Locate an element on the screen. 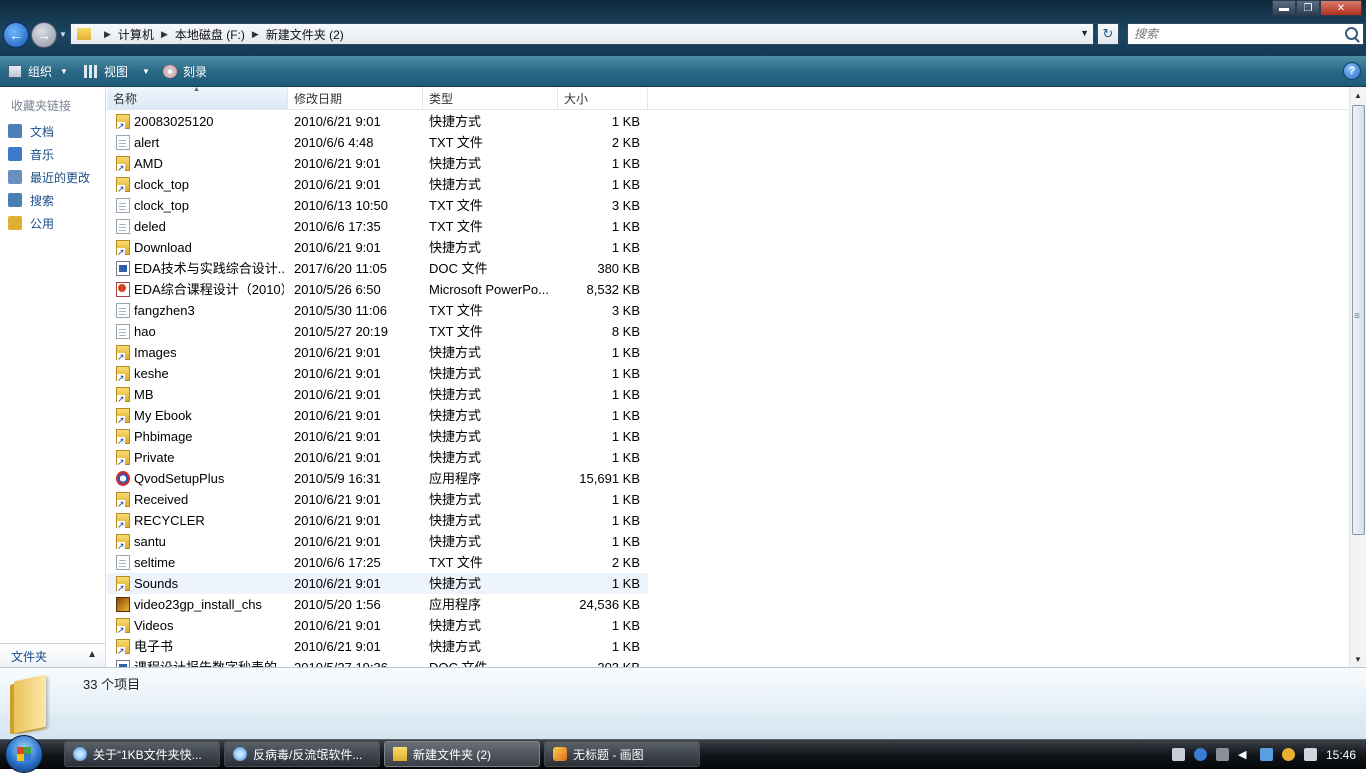 This screenshot has height=773, width=1366. search-box is located at coordinates (1245, 34).